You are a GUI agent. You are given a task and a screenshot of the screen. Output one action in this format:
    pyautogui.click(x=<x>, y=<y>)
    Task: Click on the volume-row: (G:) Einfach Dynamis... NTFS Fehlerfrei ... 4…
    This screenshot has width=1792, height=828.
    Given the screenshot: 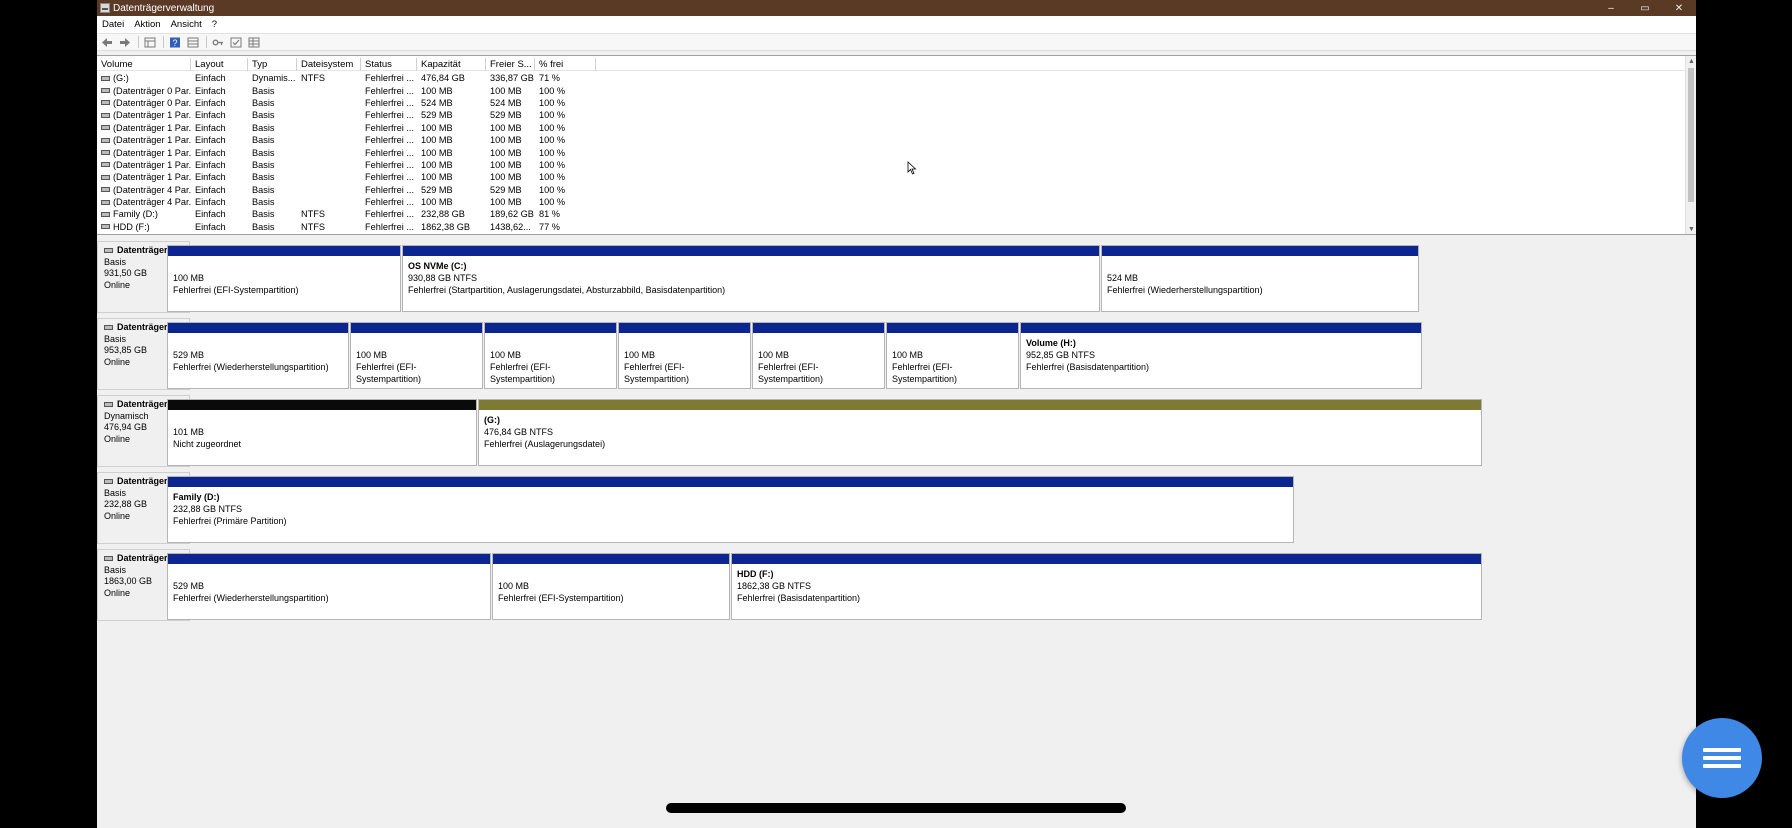 What is the action you would take?
    pyautogui.click(x=888, y=78)
    